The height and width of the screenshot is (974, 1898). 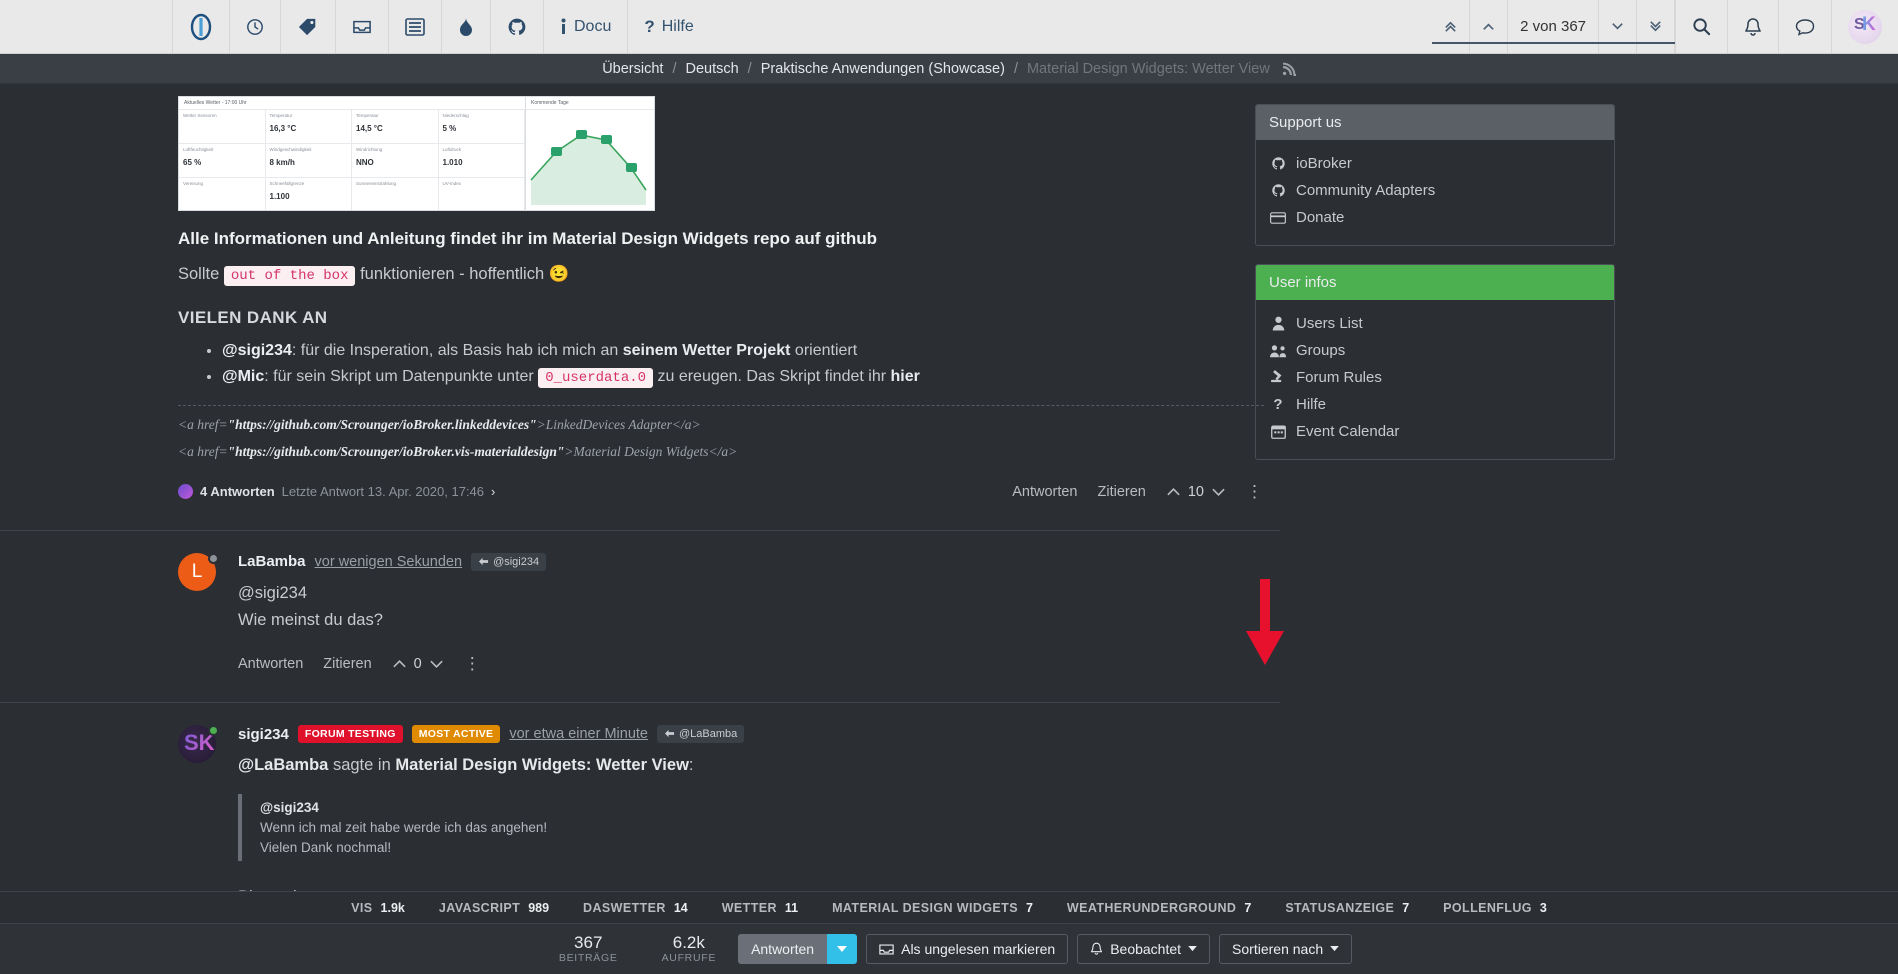 I want to click on sidebar-item-users-list: Users List, so click(x=1435, y=323).